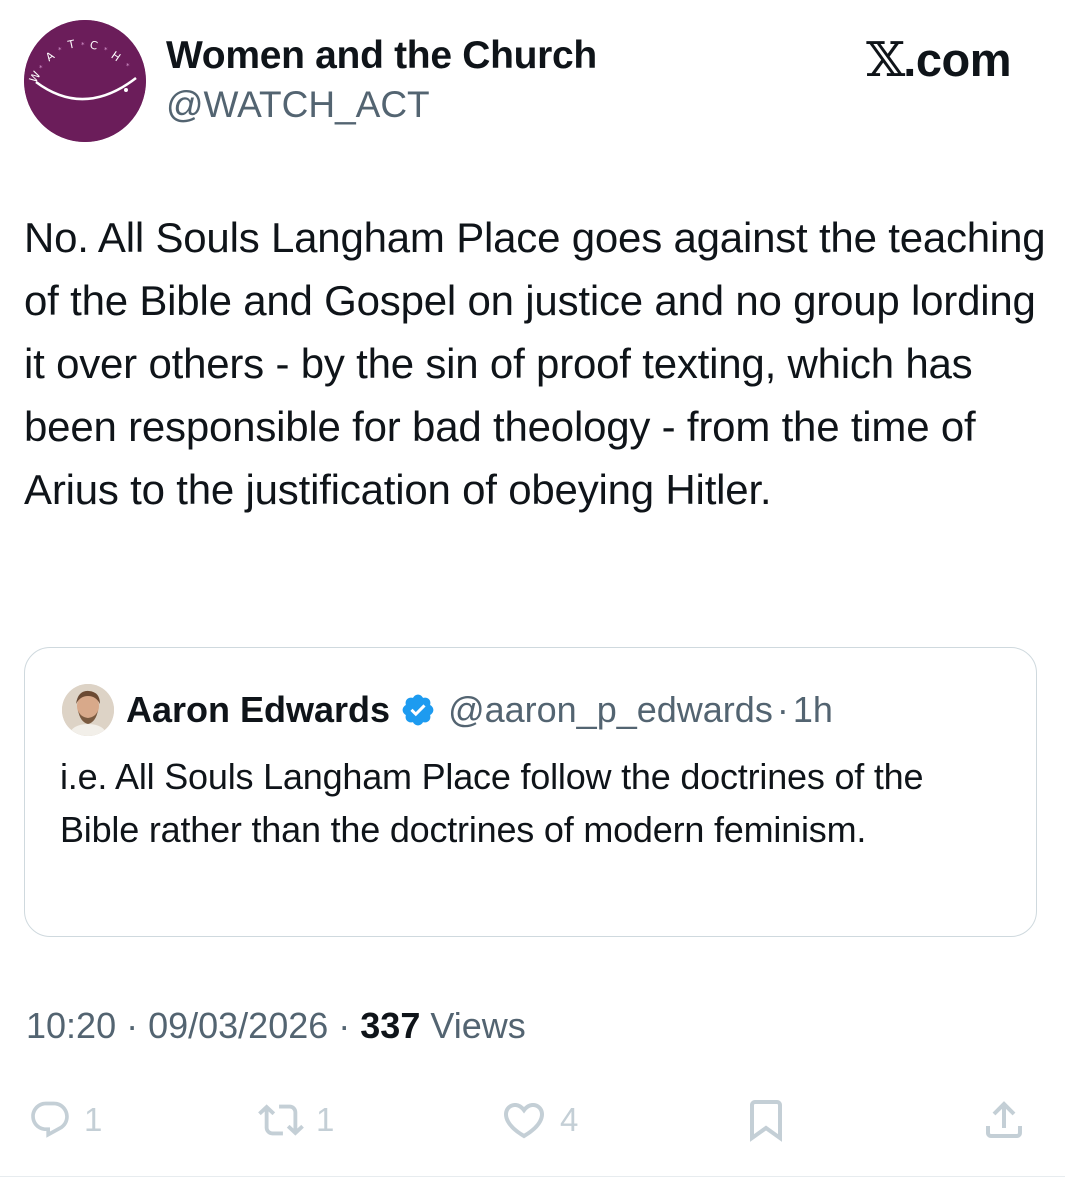 Image resolution: width=1065 pixels, height=1200 pixels. What do you see at coordinates (473, 1025) in the screenshot?
I see `views-label: Views` at bounding box center [473, 1025].